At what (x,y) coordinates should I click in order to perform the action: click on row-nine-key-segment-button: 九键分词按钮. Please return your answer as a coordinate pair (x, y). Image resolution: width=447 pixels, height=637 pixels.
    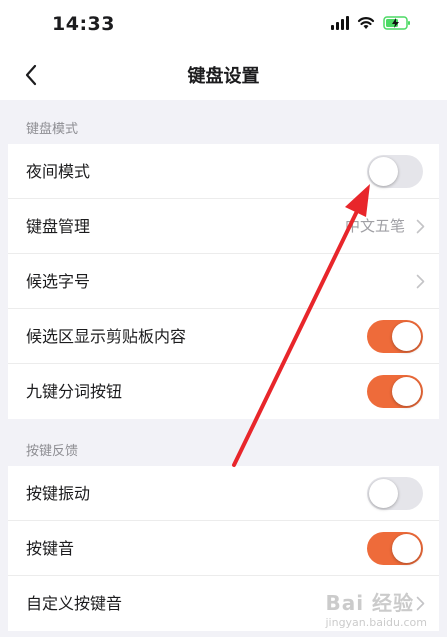
    Looking at the image, I should click on (223, 391).